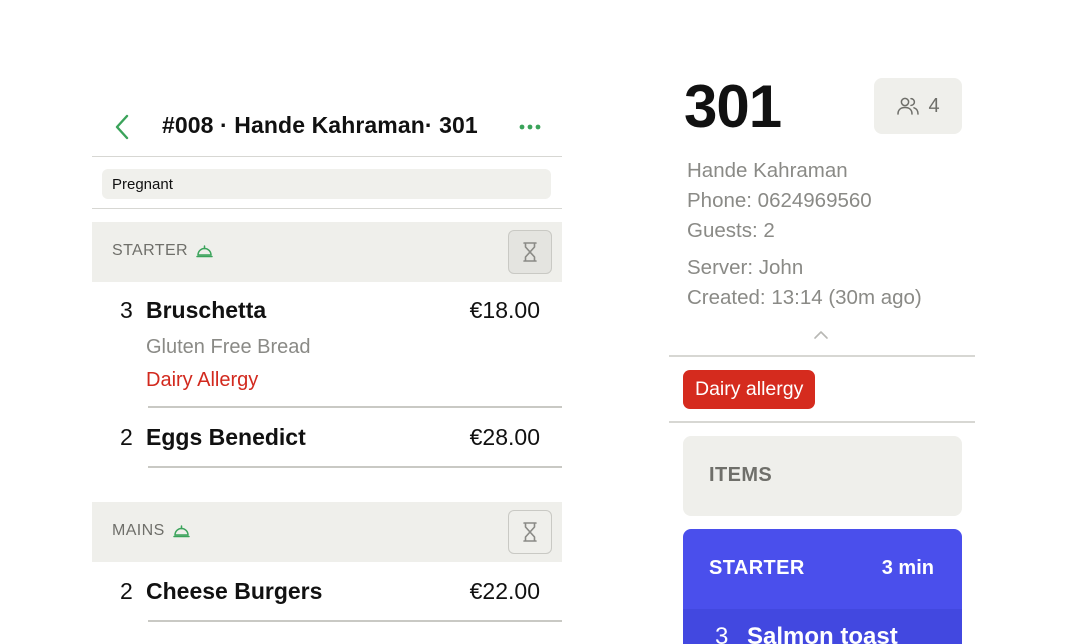 The height and width of the screenshot is (644, 1066). What do you see at coordinates (202, 380) in the screenshot?
I see `item-allergy: Dairy Allergy` at bounding box center [202, 380].